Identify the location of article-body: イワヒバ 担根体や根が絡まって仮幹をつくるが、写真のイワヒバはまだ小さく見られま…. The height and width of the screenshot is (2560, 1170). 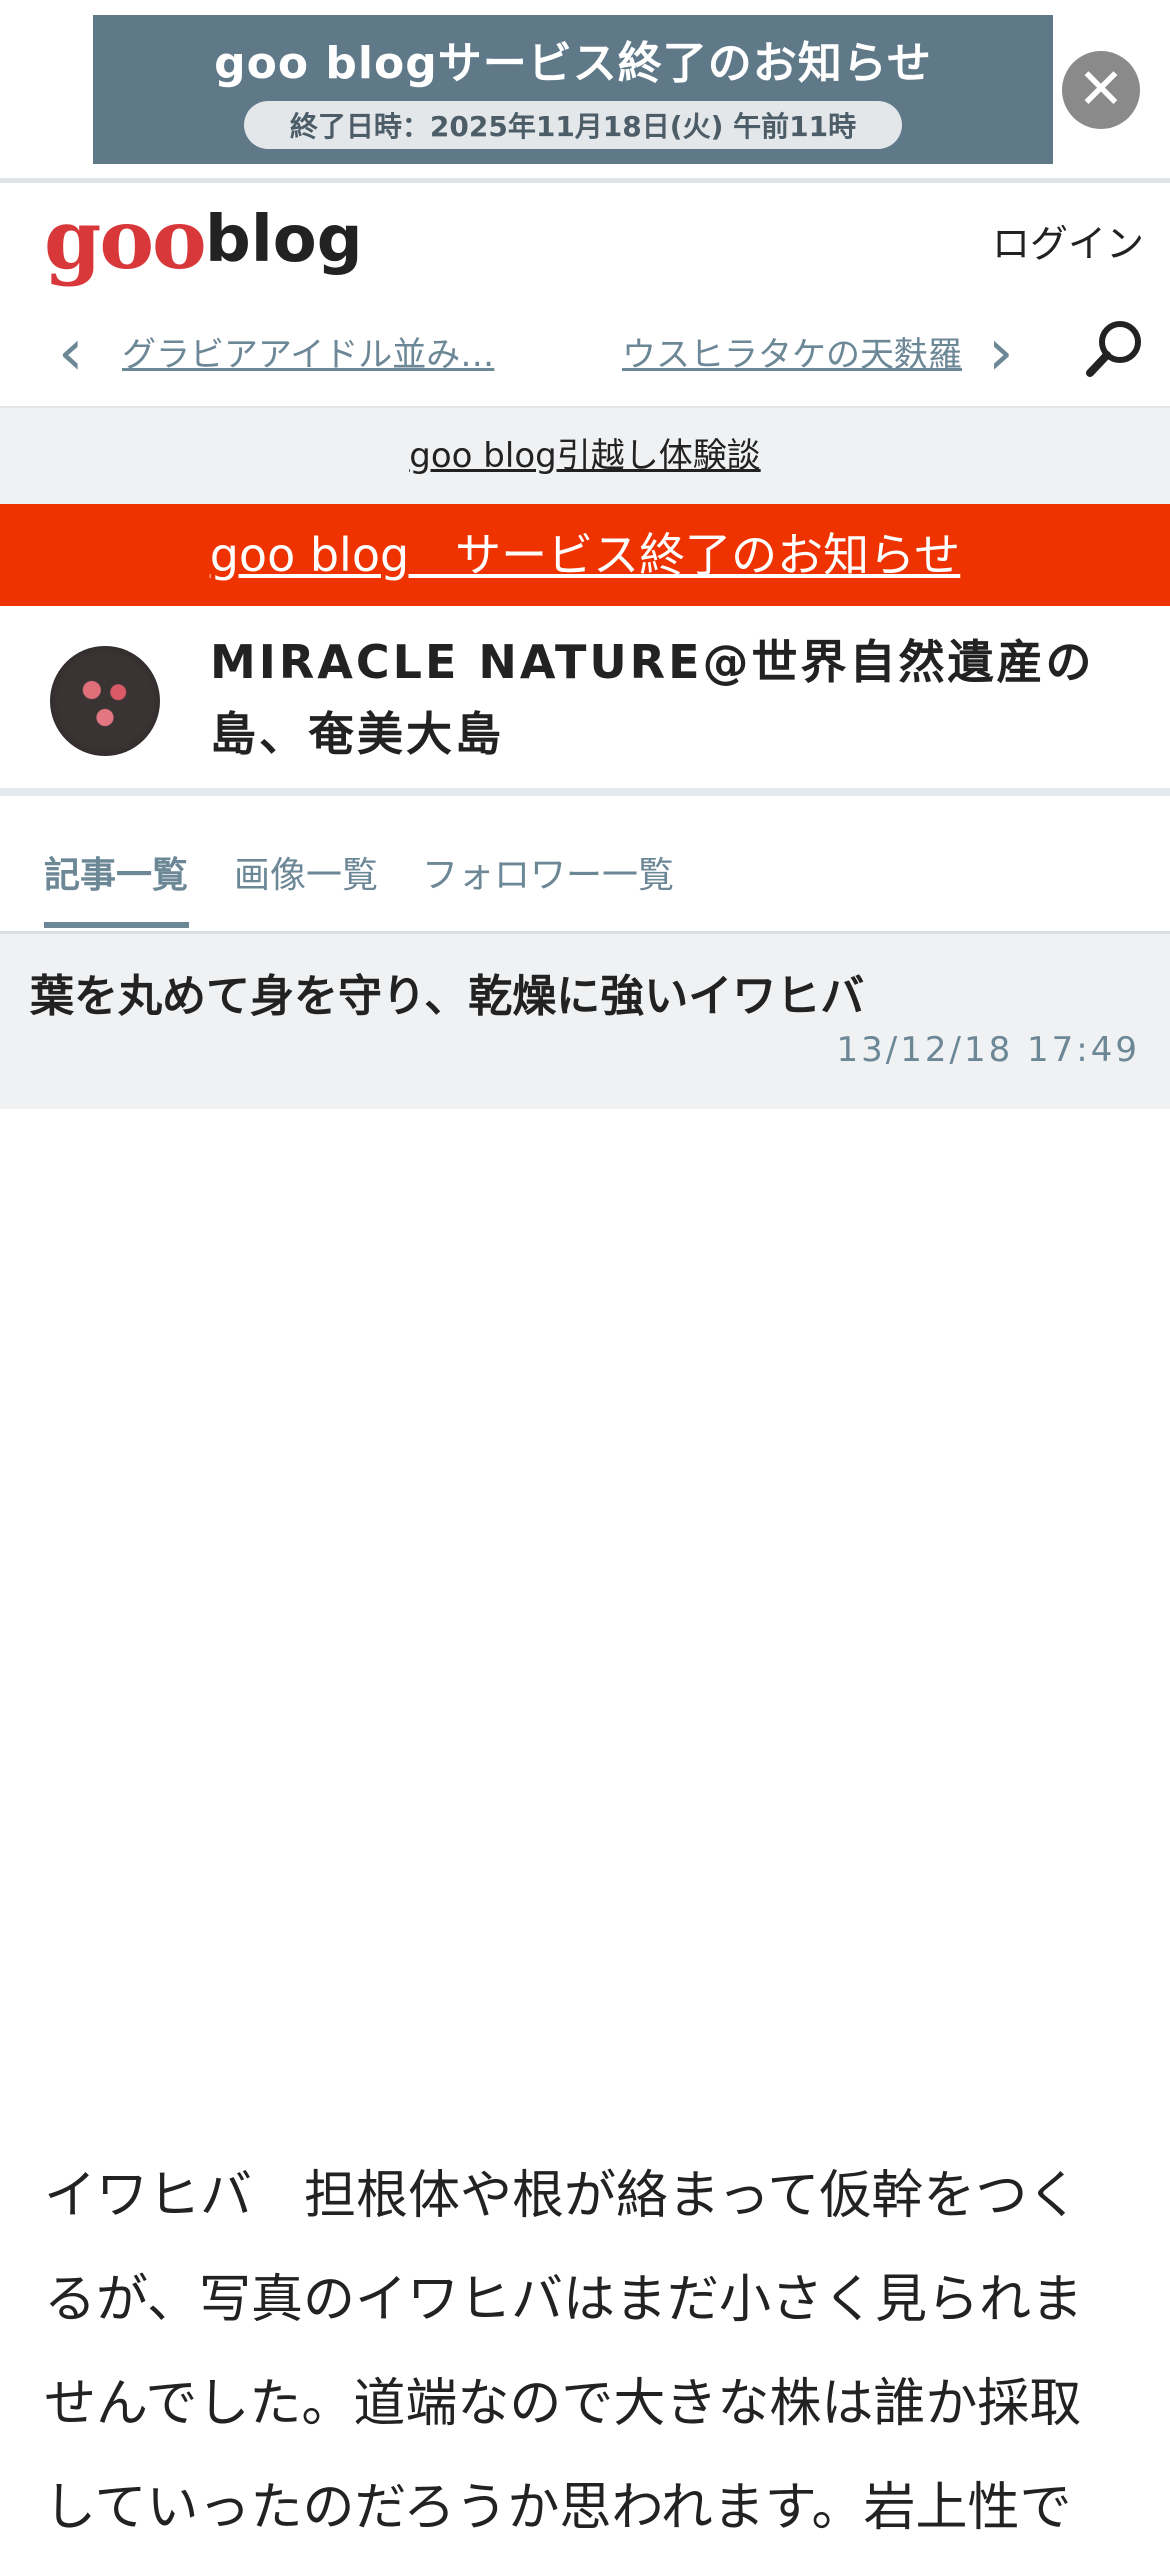
(563, 2352).